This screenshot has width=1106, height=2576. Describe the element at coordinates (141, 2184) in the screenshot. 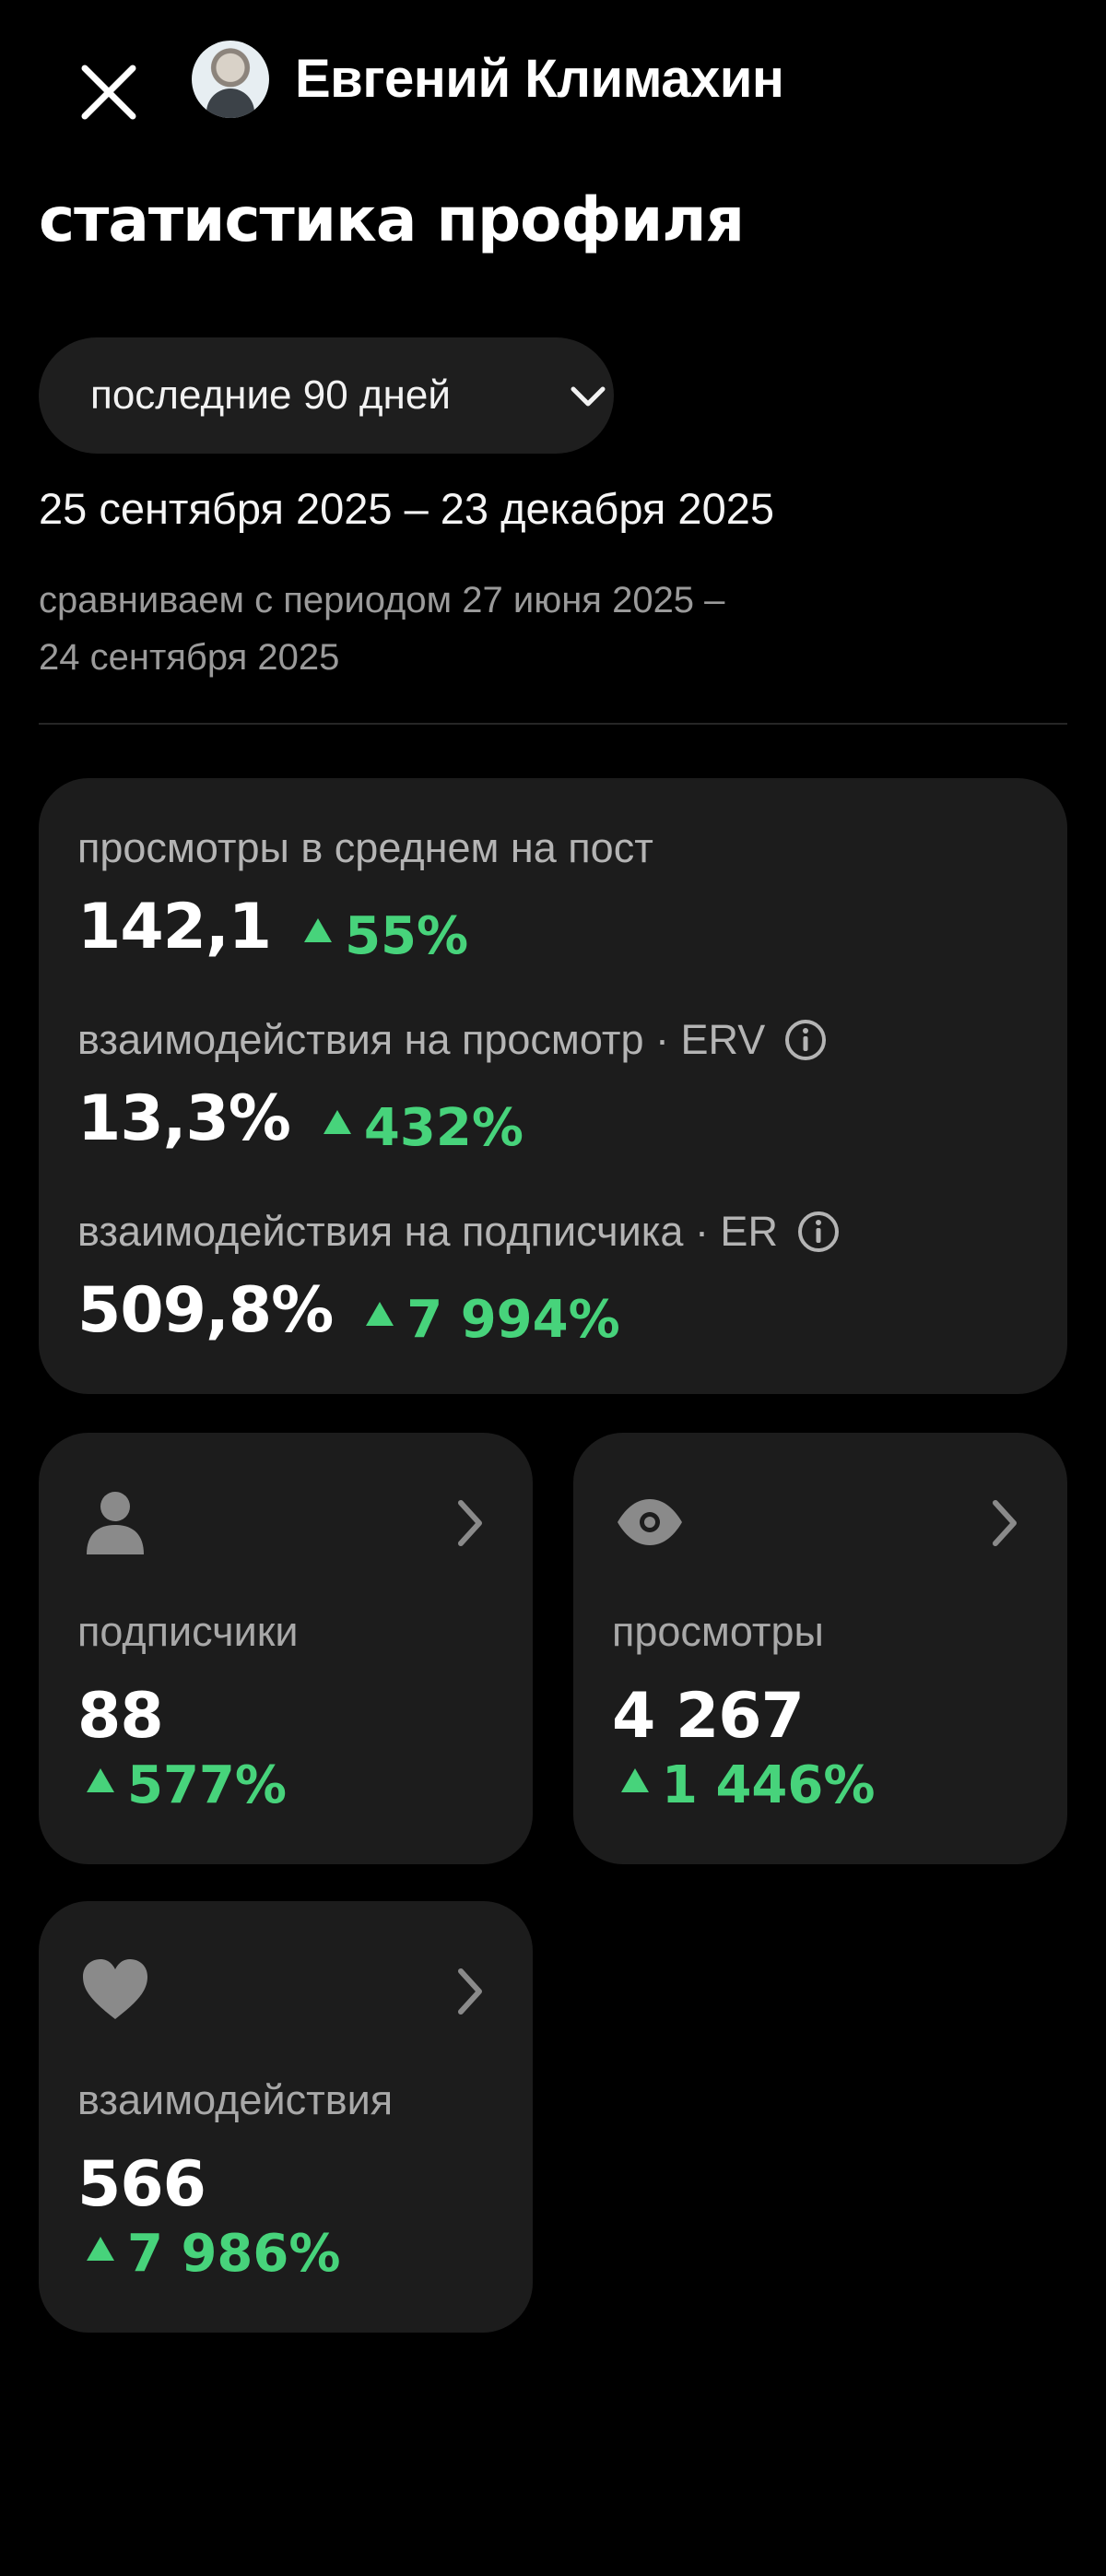

I see `card-value: 566` at that location.